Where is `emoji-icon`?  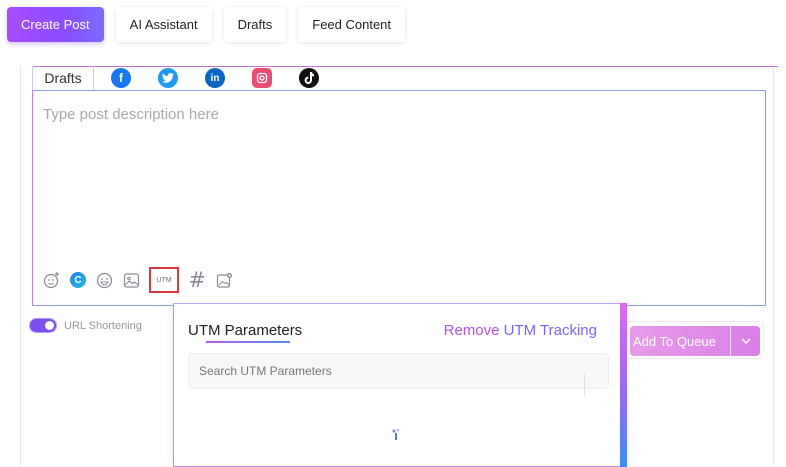
emoji-icon is located at coordinates (104, 280).